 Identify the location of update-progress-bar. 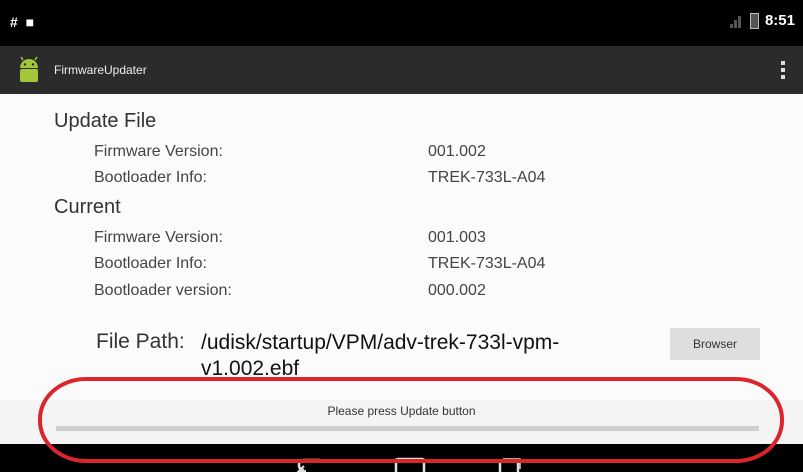
(407, 428).